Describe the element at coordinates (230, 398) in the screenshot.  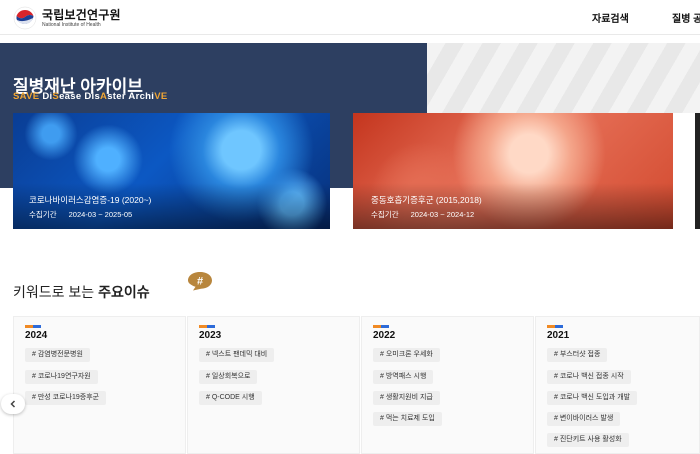
I see `keyword-tag: # Q-CODE 시행` at that location.